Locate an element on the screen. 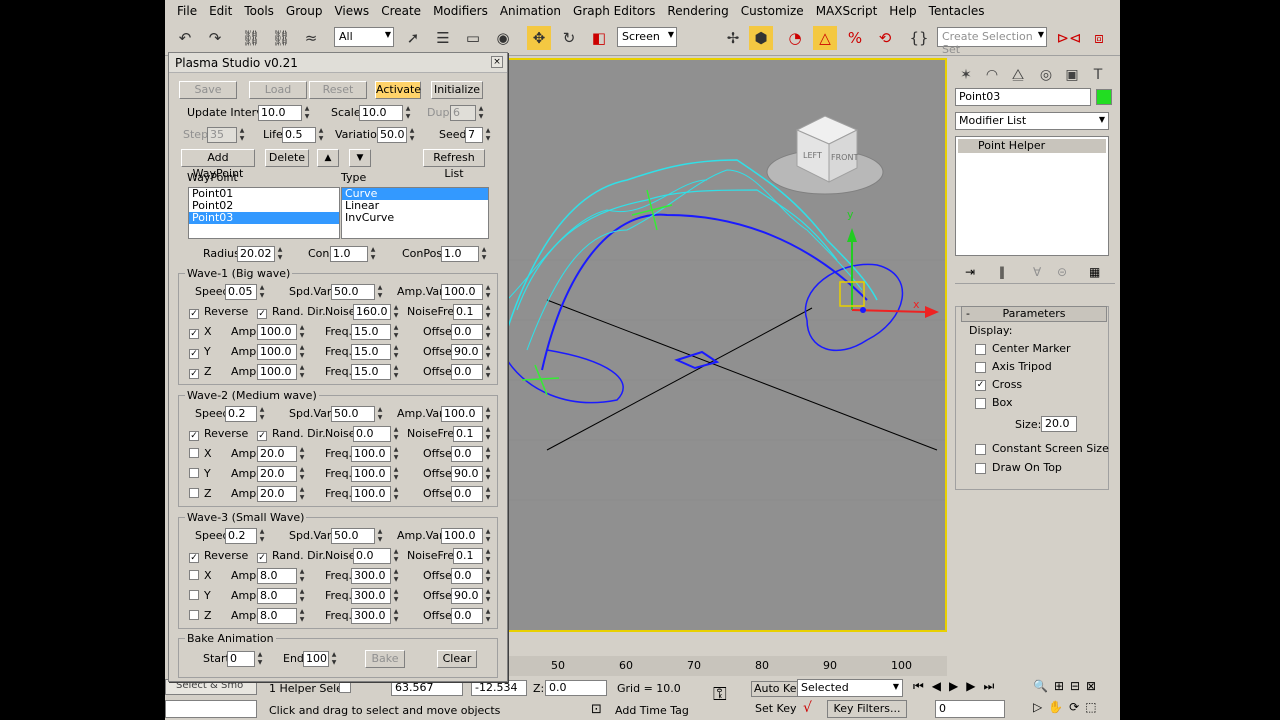  edit-named-selection-icon: {} is located at coordinates (919, 38).